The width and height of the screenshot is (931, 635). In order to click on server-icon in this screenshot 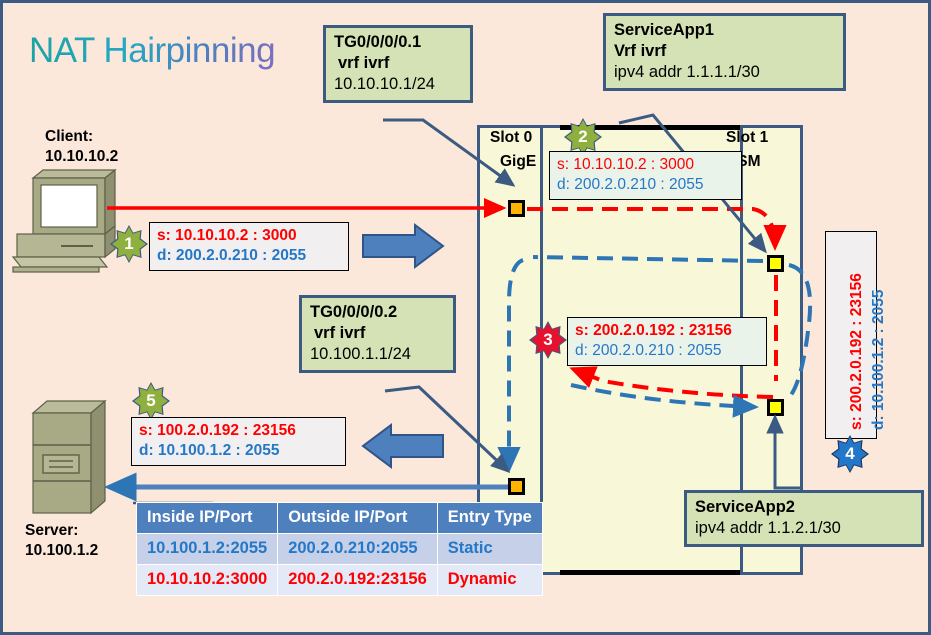, I will do `click(69, 457)`.